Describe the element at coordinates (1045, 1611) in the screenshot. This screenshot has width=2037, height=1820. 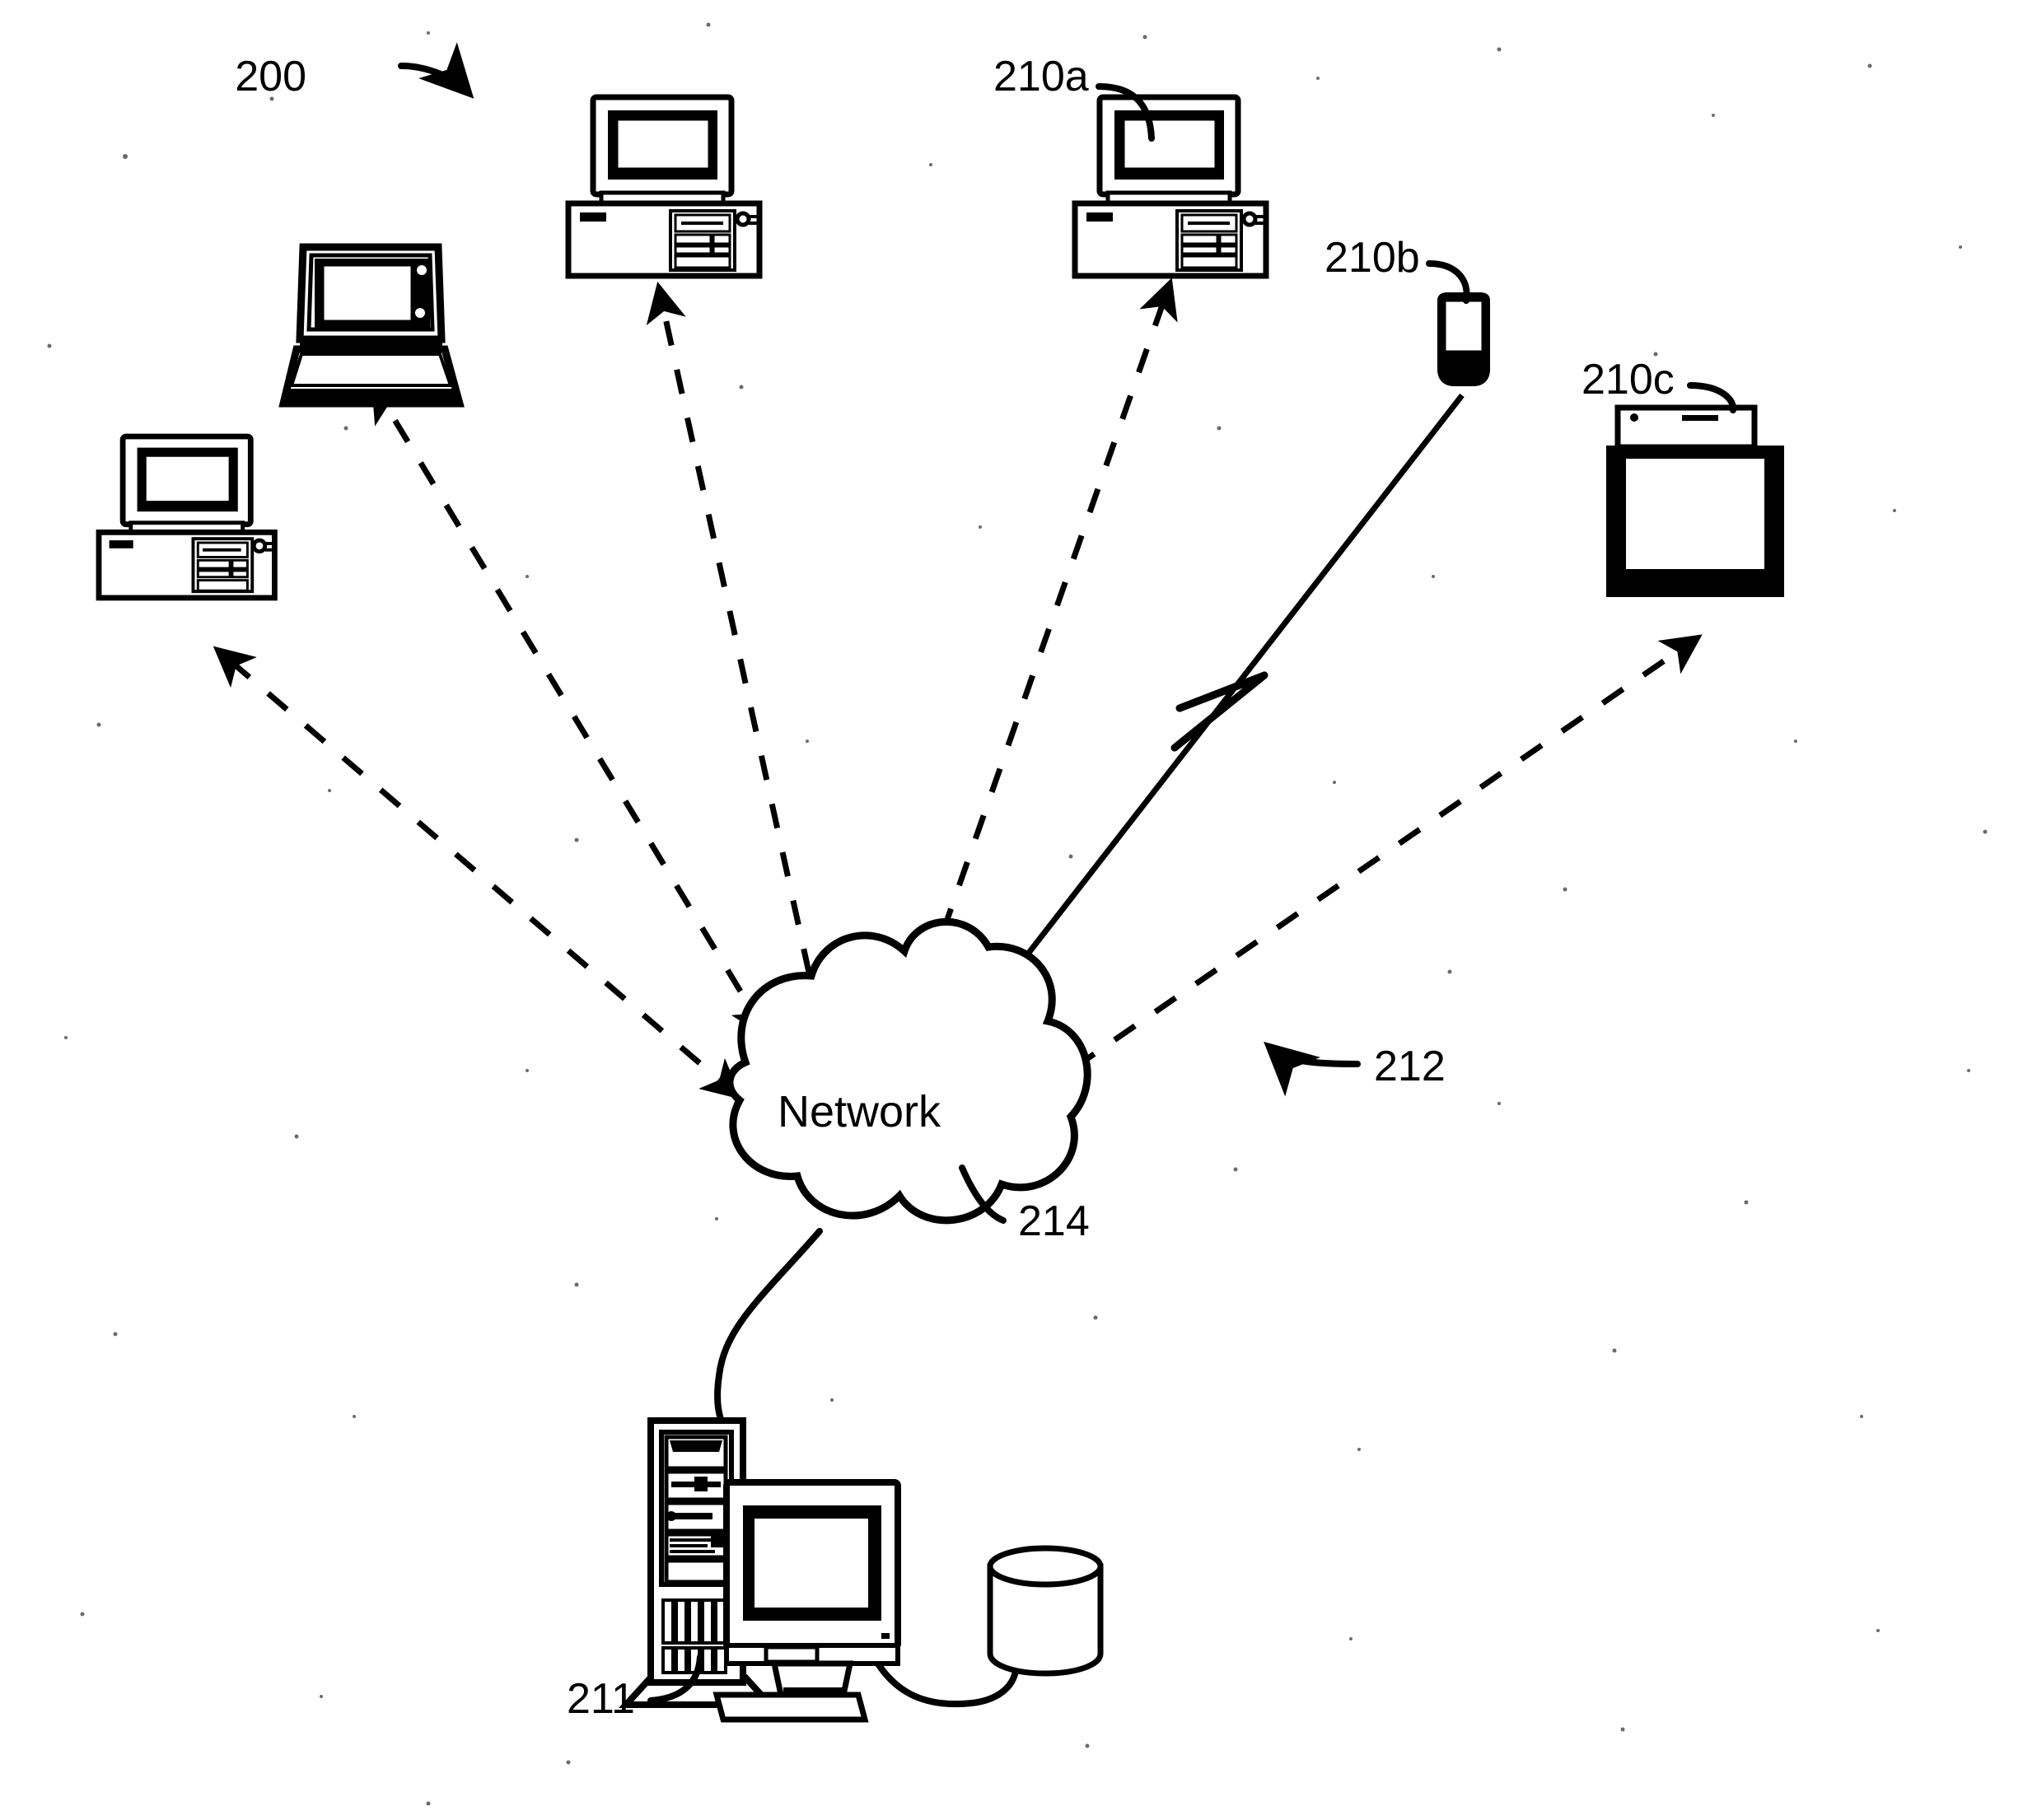
I see `device-database-cylinder` at that location.